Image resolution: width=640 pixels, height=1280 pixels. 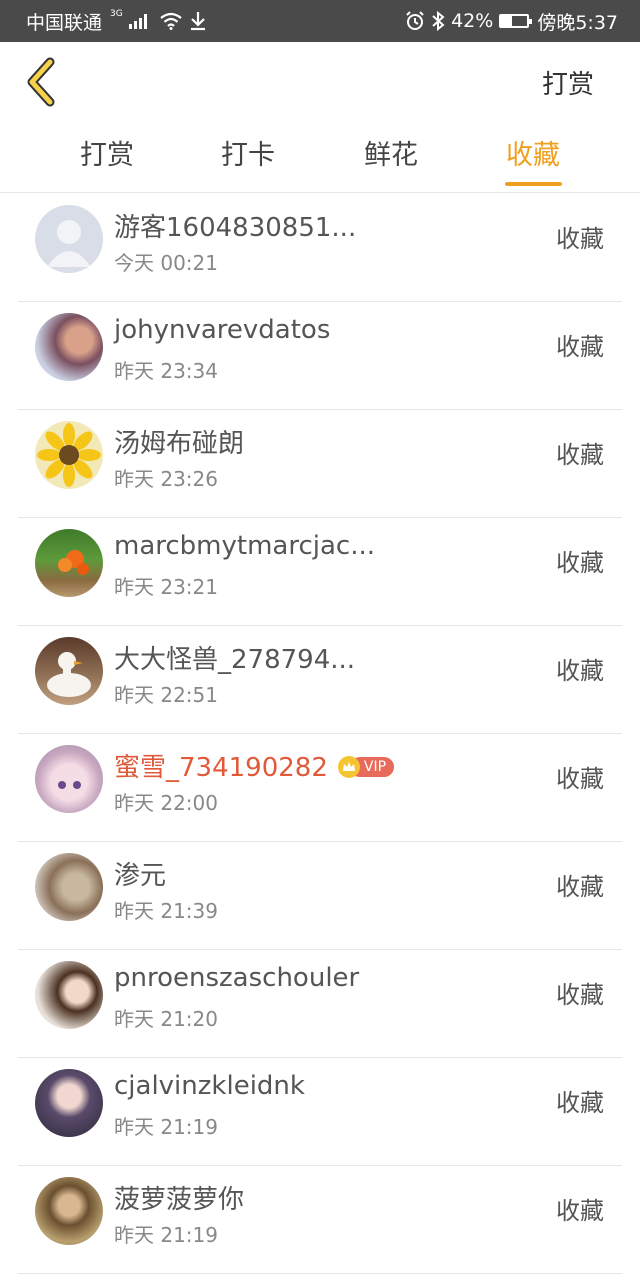 What do you see at coordinates (171, 21) in the screenshot?
I see `wifi-icon` at bounding box center [171, 21].